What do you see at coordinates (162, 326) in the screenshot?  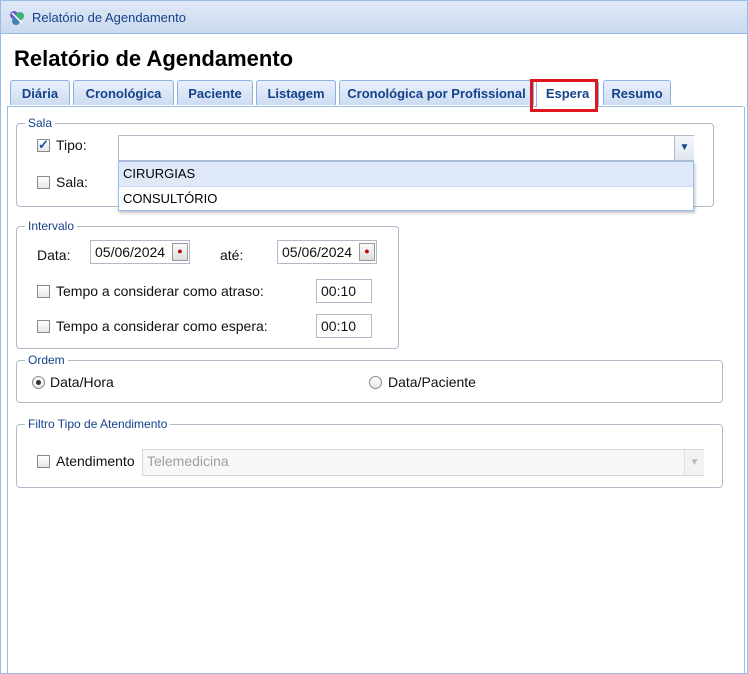 I see `espera-label: Tempo a considerar como espera:` at bounding box center [162, 326].